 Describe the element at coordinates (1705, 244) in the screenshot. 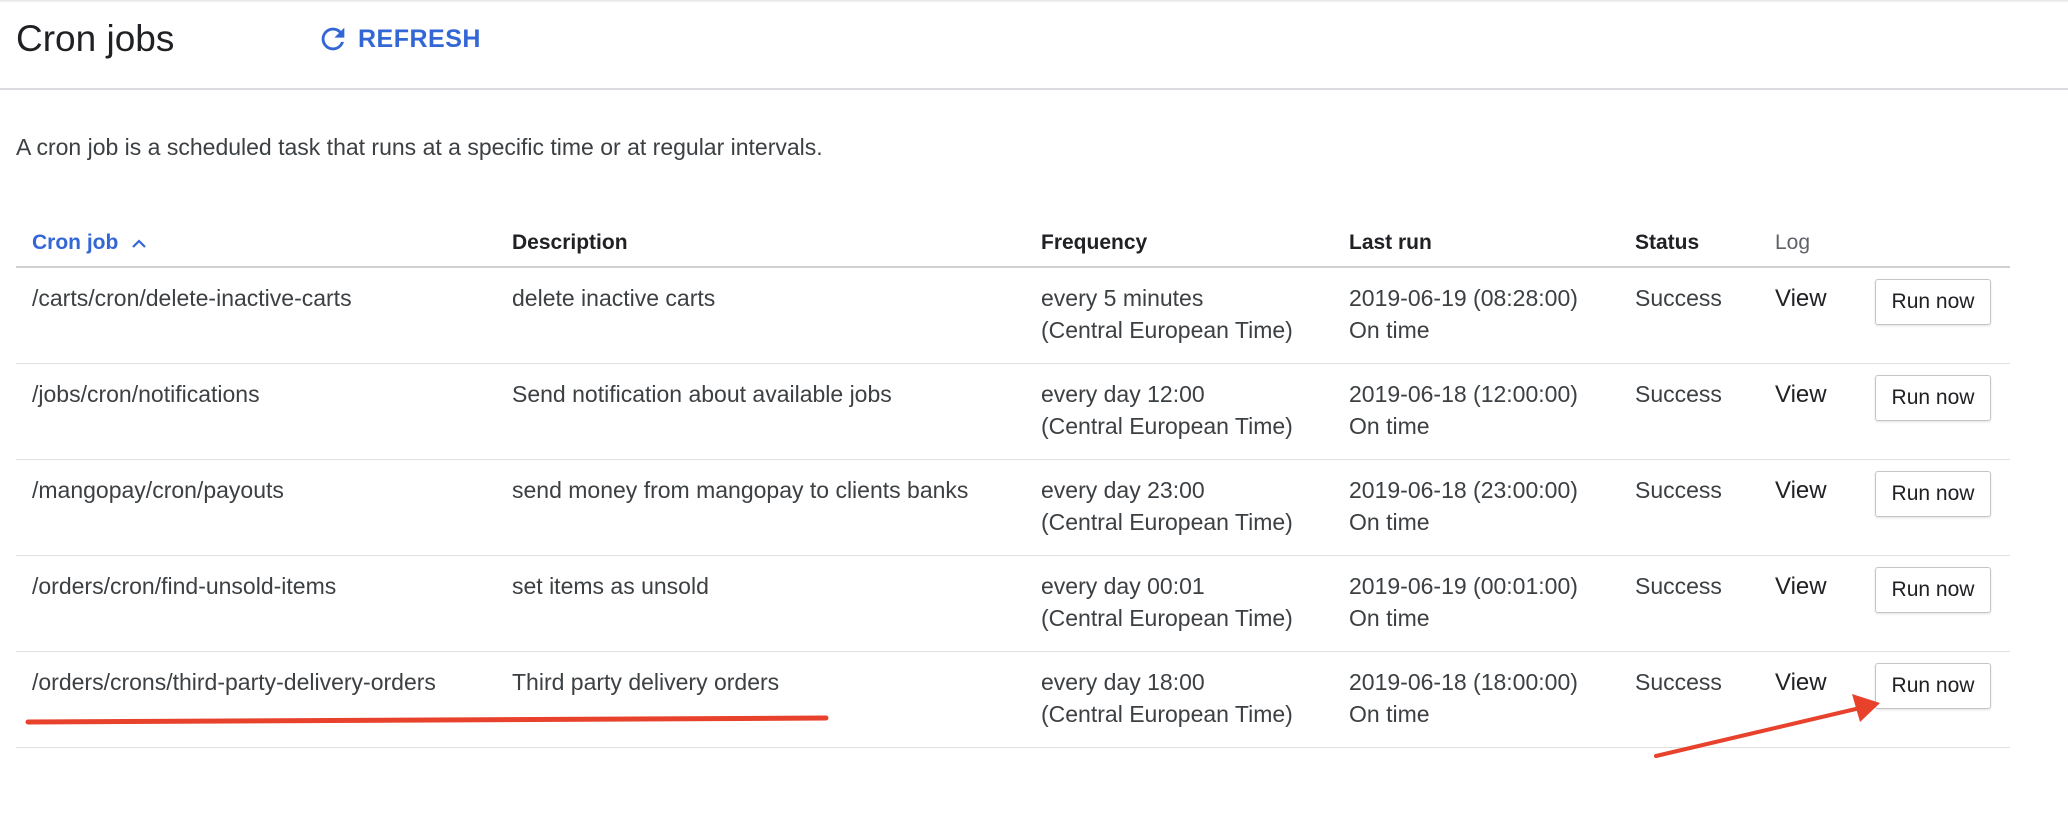

I see `column-header-status: Status` at that location.